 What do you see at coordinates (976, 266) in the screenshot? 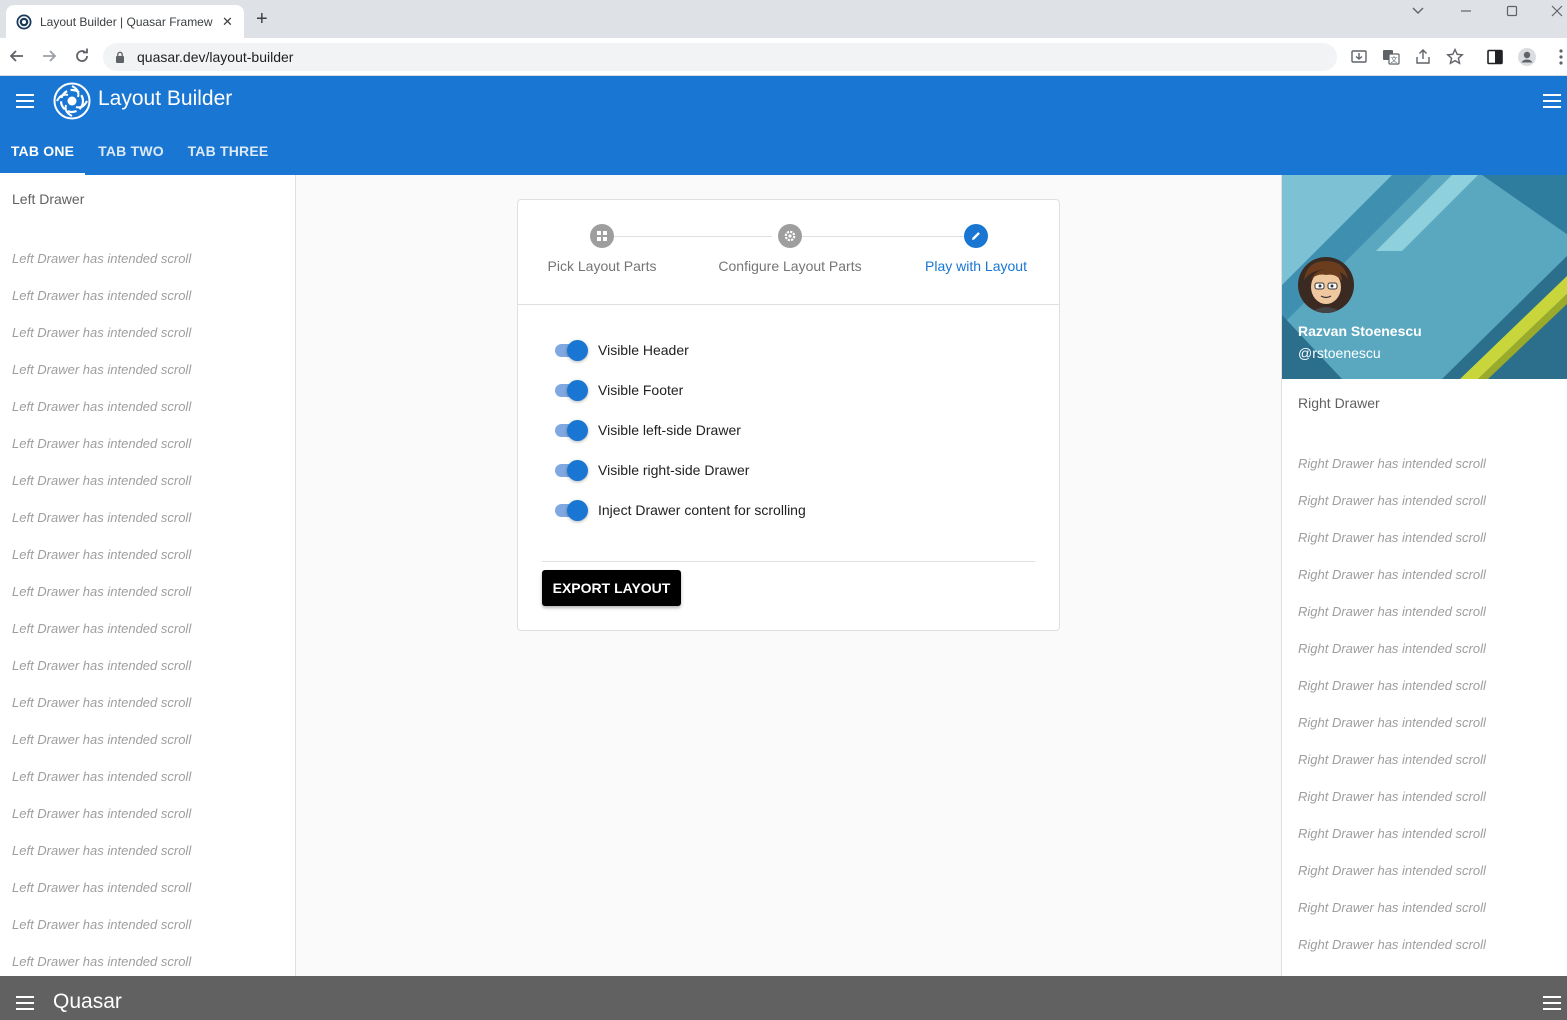
I see `step-label-play: Play with Layout` at bounding box center [976, 266].